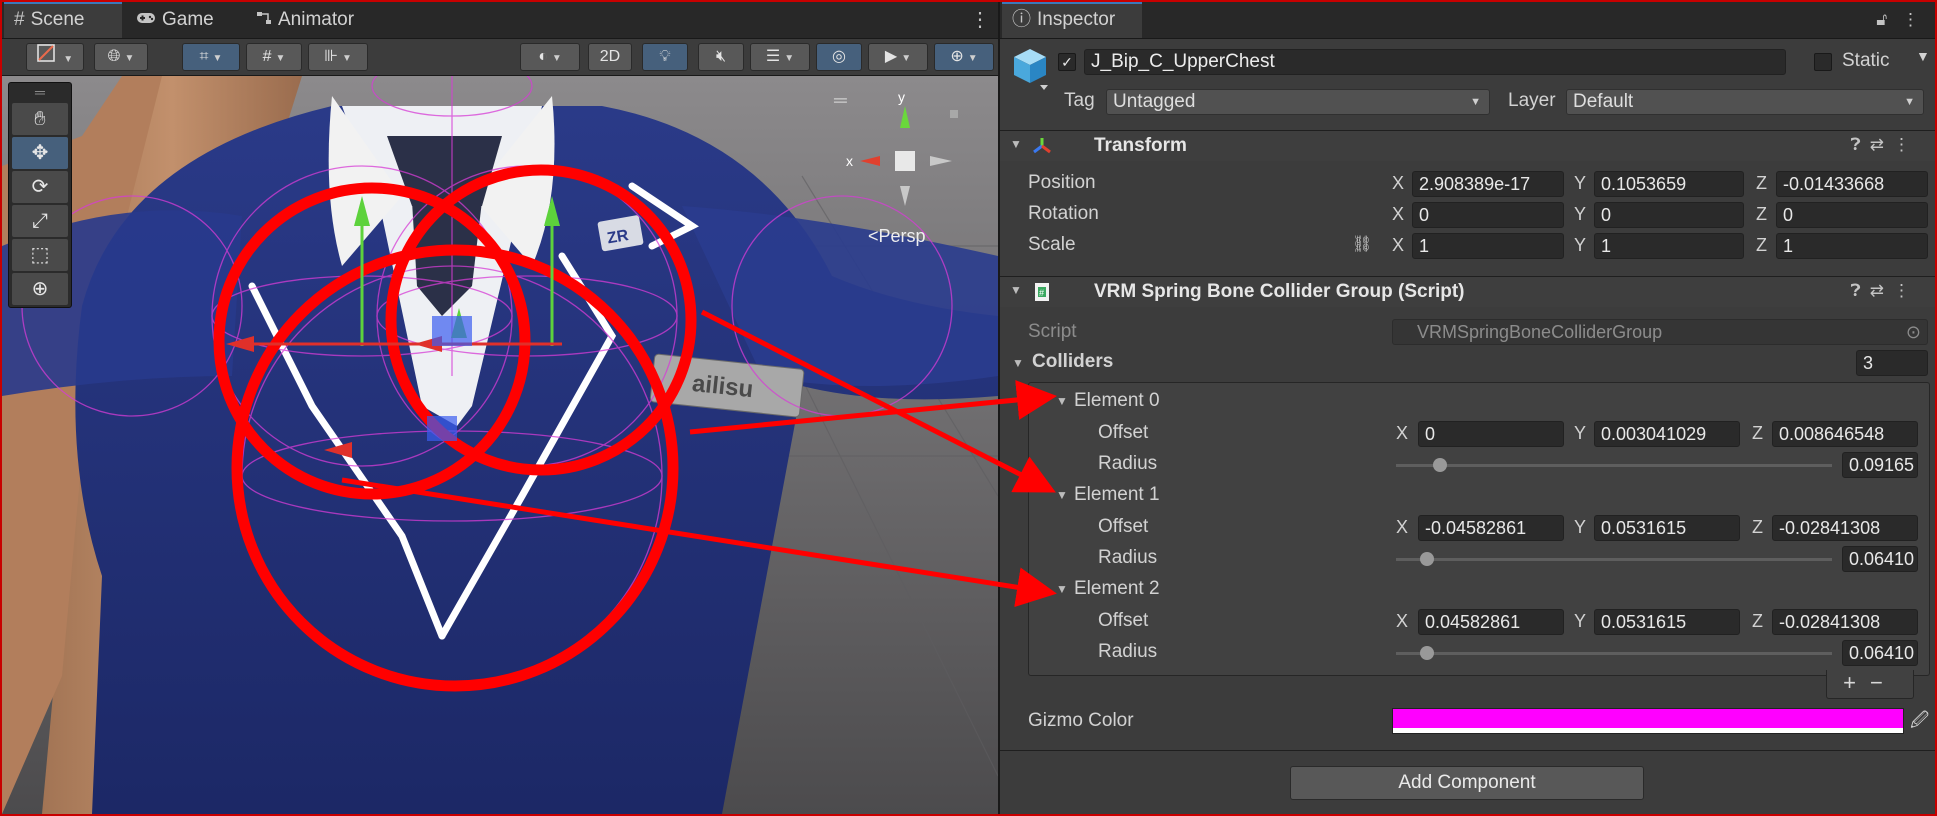 The image size is (1937, 816). What do you see at coordinates (1845, 622) in the screenshot?
I see `element-2-offset-z: -0.02841308` at bounding box center [1845, 622].